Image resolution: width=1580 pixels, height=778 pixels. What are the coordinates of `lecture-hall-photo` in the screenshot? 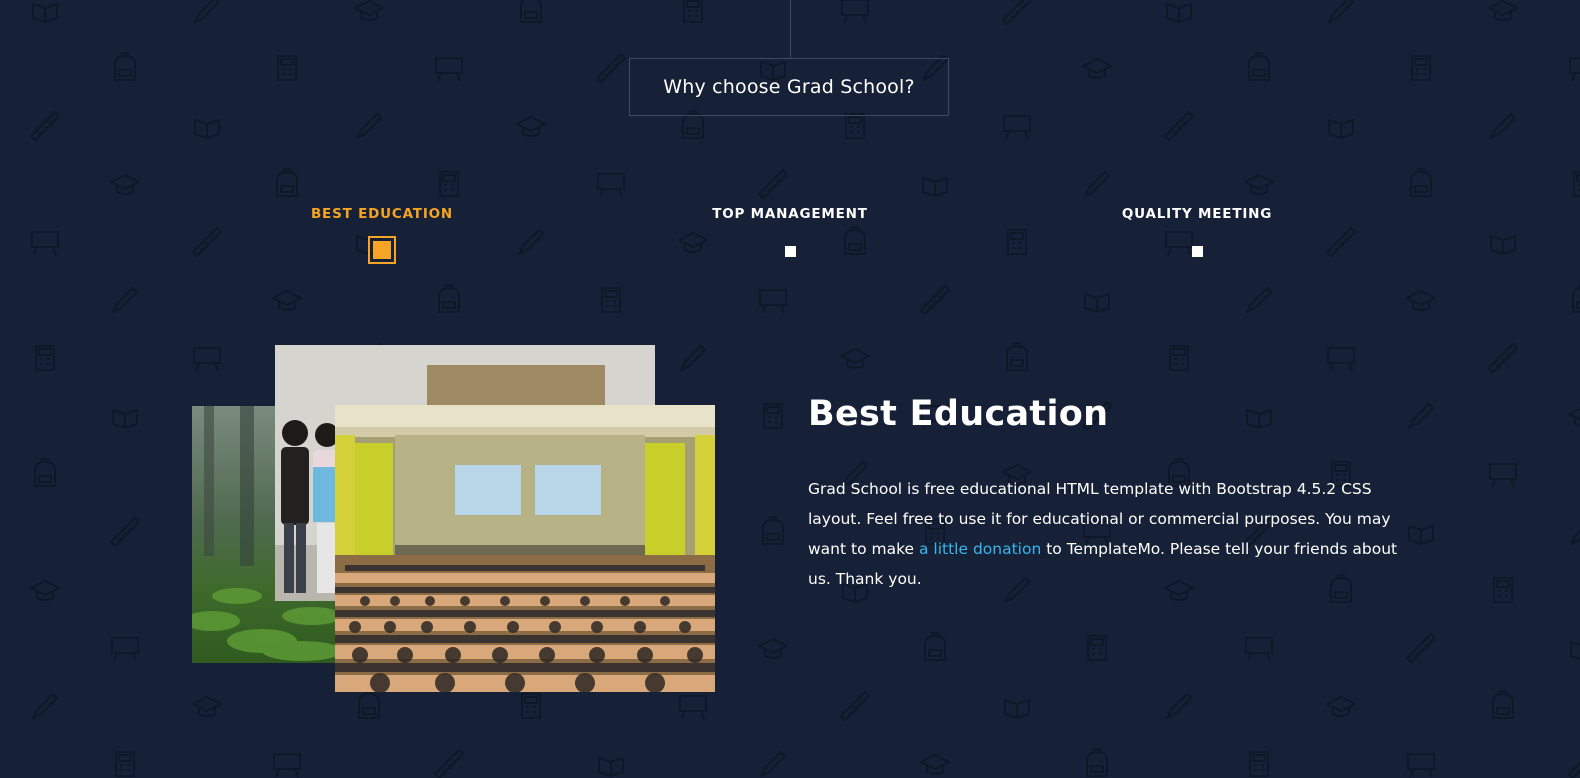 It's located at (525, 548).